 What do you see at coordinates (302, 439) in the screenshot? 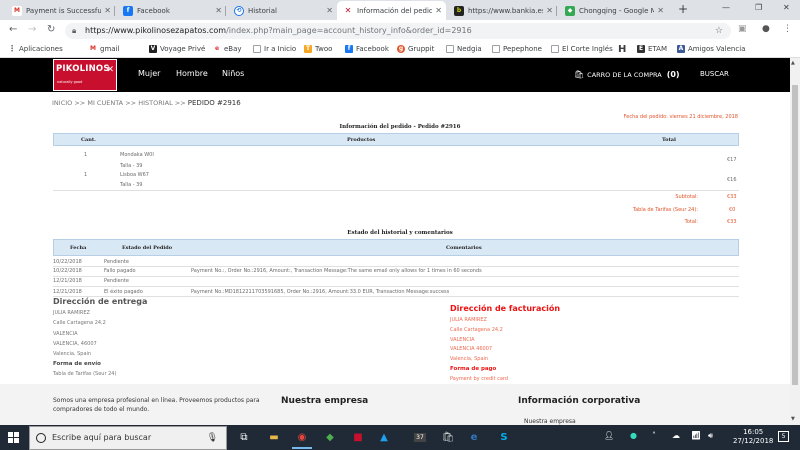
I see `chrome-icon: ◉` at bounding box center [302, 439].